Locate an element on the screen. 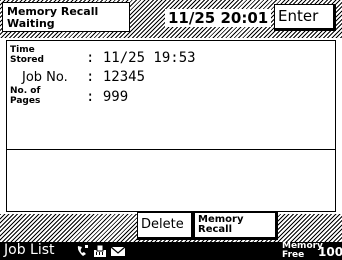 Image resolution: width=342 pixels, height=260 pixels. screen-title-line1: Memory Recall is located at coordinates (53, 11).